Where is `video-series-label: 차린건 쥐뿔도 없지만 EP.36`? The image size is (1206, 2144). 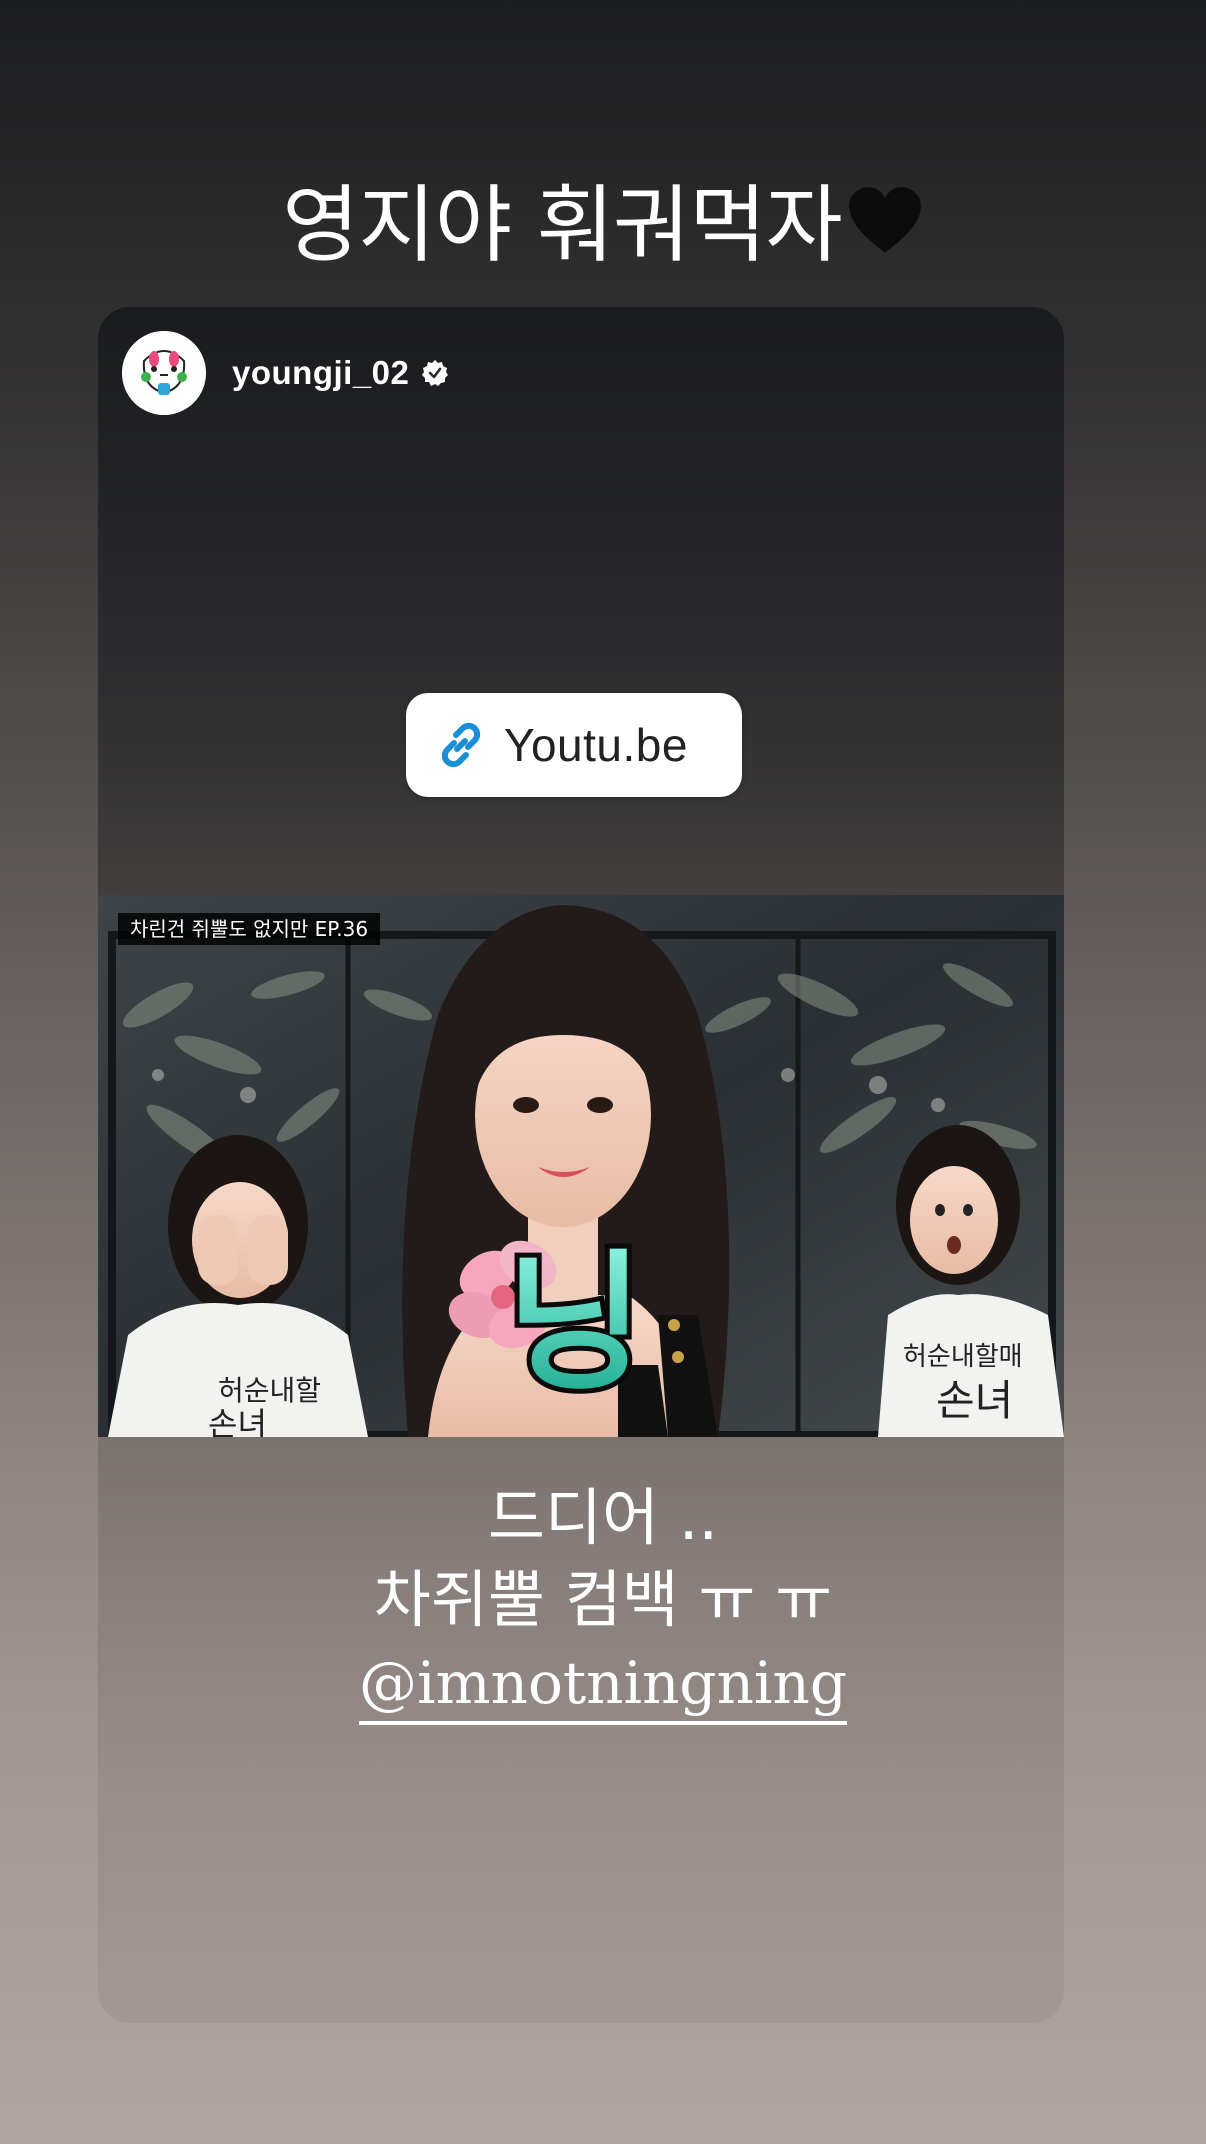 video-series-label: 차린건 쥐뿔도 없지만 EP.36 is located at coordinates (249, 929).